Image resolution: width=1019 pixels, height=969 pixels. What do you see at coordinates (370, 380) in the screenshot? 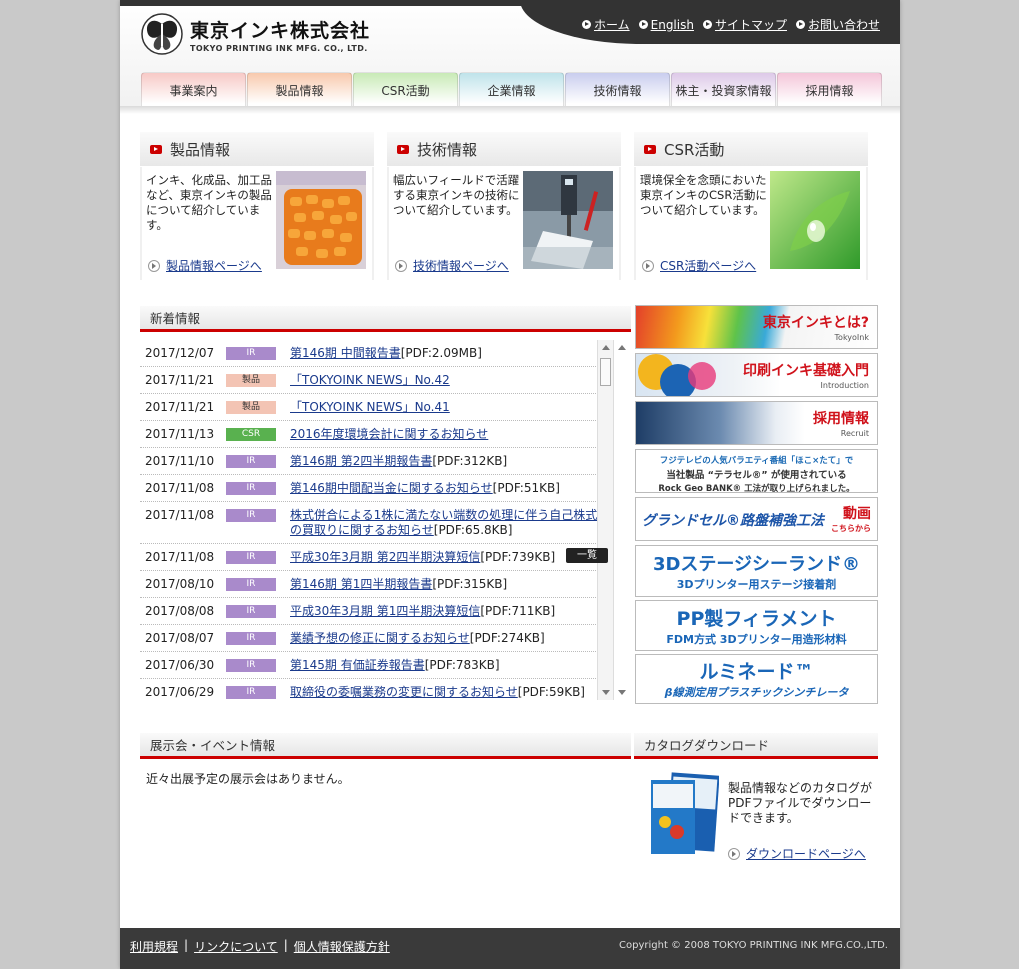
I see `news-title-link: 「TOKYOINK NEWS」No.42` at bounding box center [370, 380].